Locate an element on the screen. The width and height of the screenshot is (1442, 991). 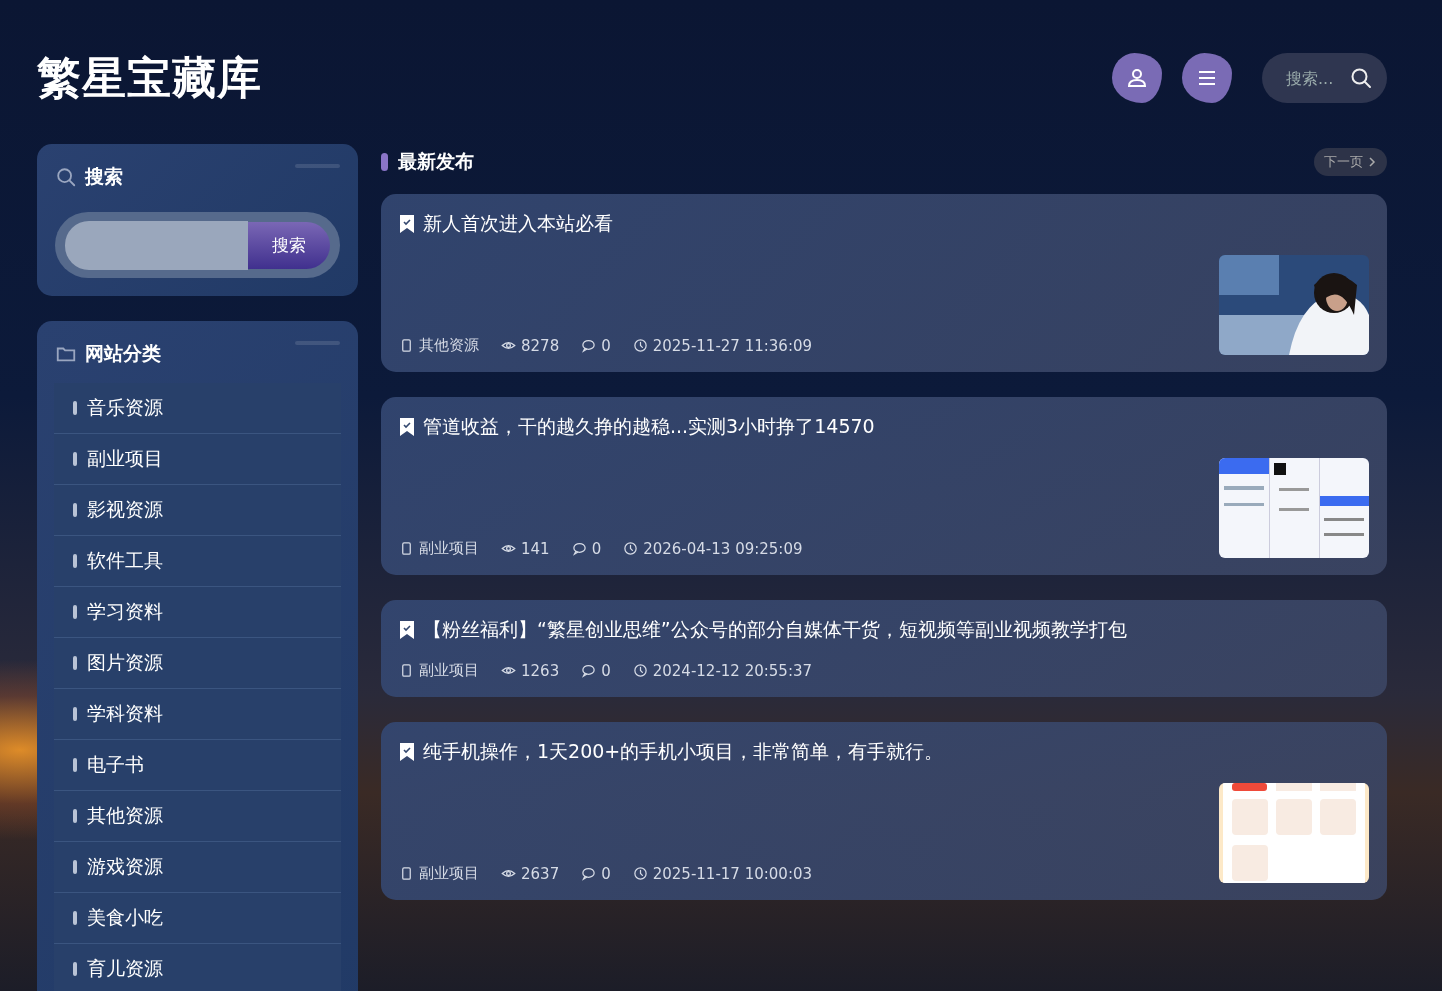
category-item: 学习资料 is located at coordinates (197, 612).